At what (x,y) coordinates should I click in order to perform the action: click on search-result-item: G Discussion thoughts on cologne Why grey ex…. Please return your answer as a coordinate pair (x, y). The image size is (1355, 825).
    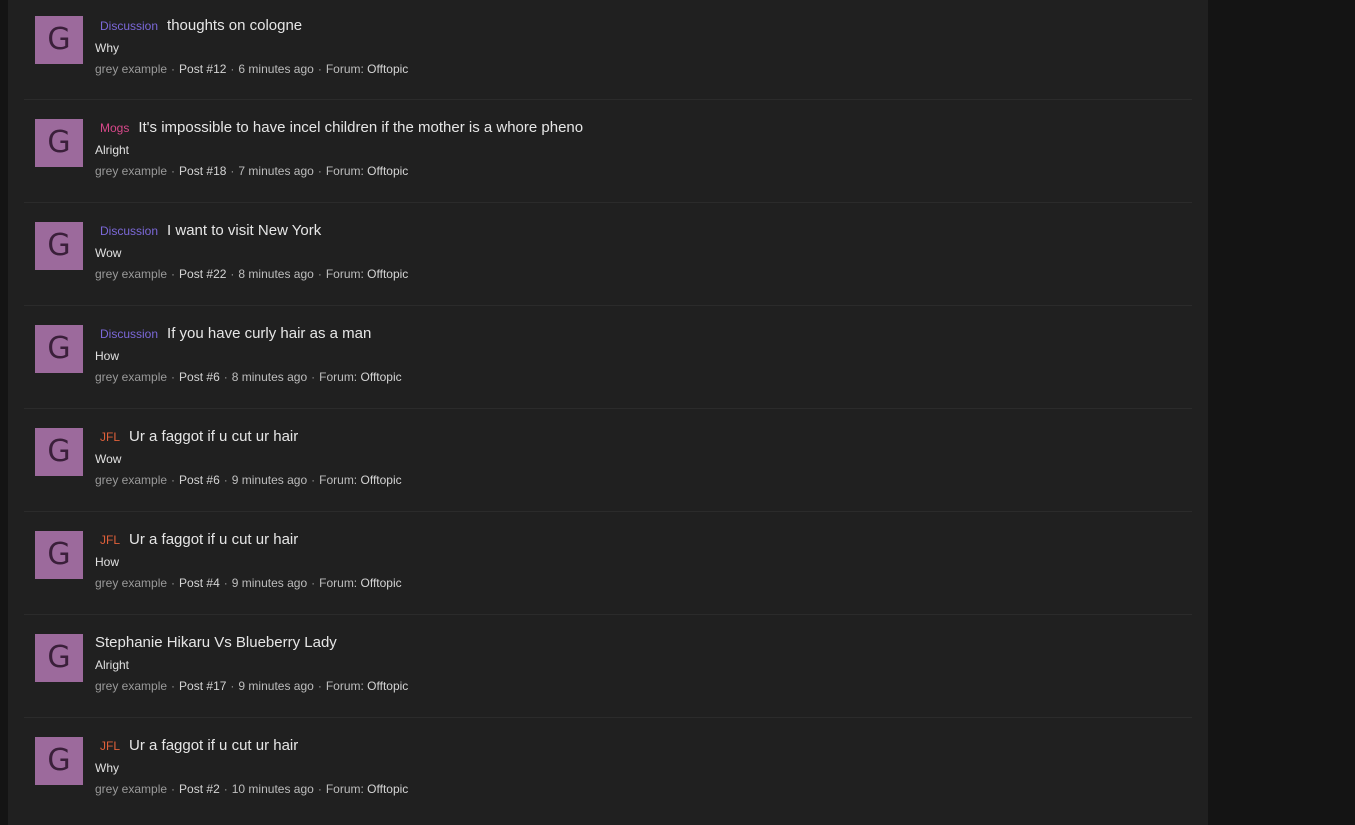
    Looking at the image, I should click on (608, 50).